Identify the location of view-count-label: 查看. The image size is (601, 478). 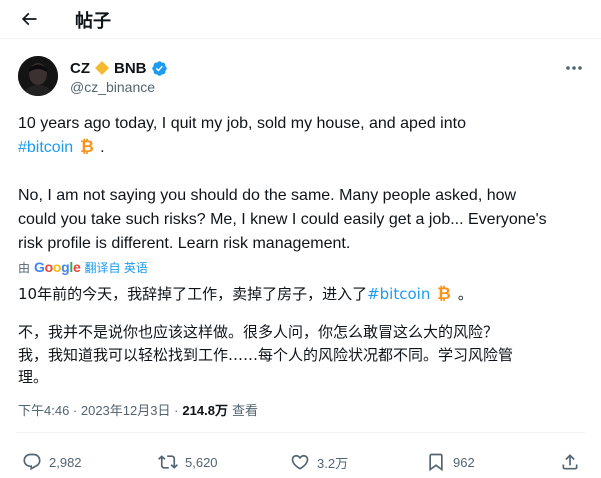
(244, 410).